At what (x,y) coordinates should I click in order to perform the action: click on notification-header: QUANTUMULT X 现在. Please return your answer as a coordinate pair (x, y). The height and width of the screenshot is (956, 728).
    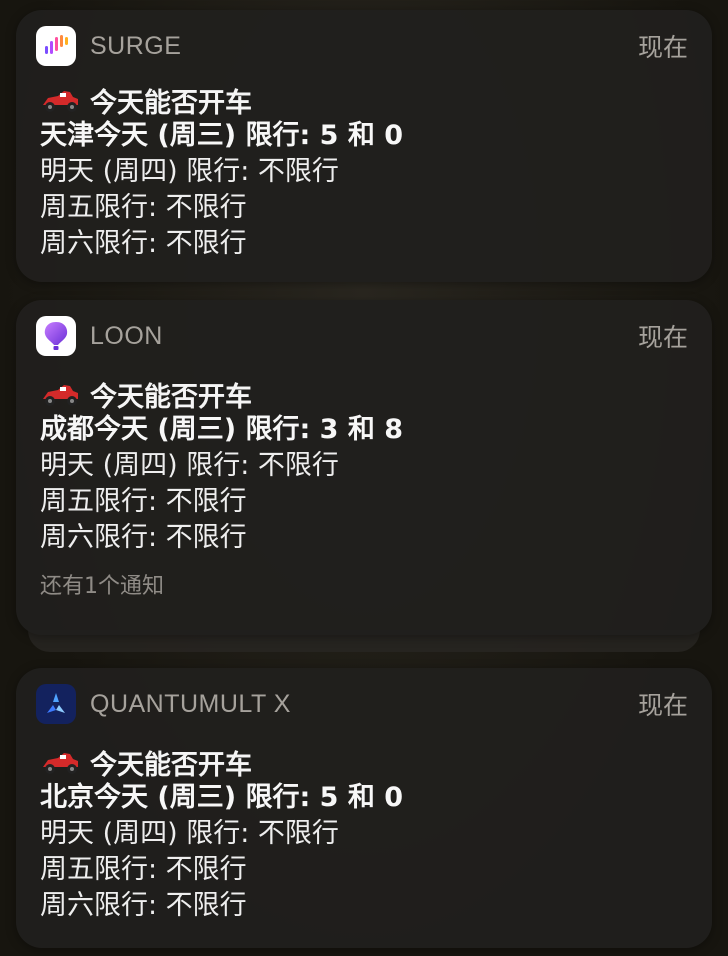
    Looking at the image, I should click on (362, 704).